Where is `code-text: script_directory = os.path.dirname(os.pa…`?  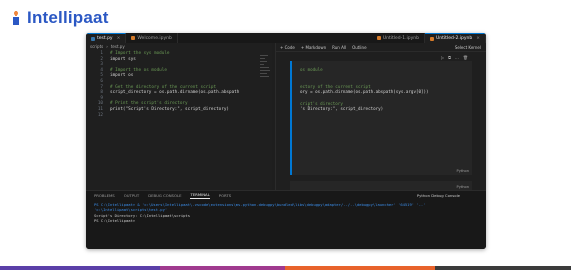 code-text: script_directory = os.path.dirname(os.pa… is located at coordinates (175, 93).